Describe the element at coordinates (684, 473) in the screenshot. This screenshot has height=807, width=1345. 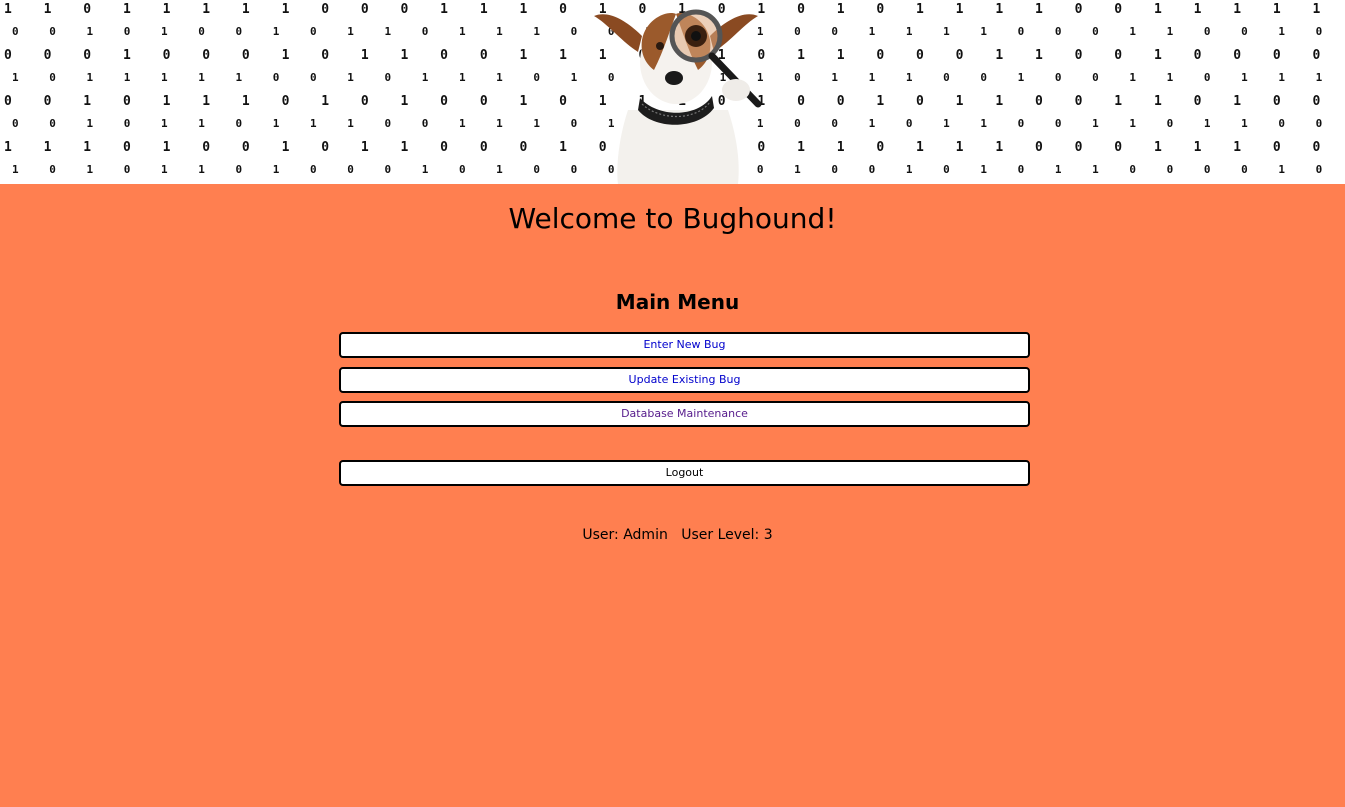
I see `logout-button: Logout` at that location.